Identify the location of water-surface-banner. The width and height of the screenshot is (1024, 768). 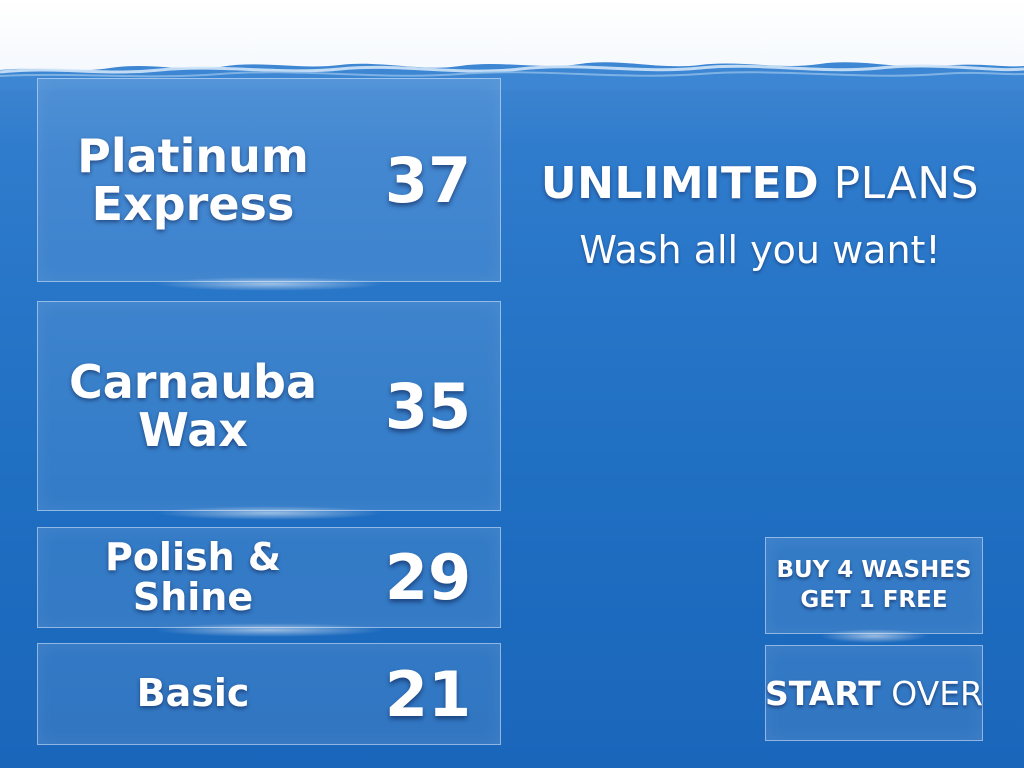
(512, 45).